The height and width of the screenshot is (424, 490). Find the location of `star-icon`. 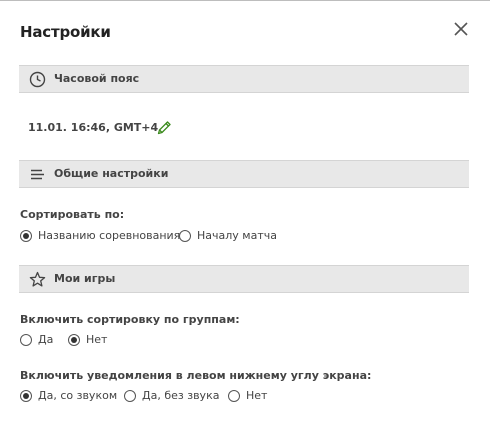

star-icon is located at coordinates (37, 279).